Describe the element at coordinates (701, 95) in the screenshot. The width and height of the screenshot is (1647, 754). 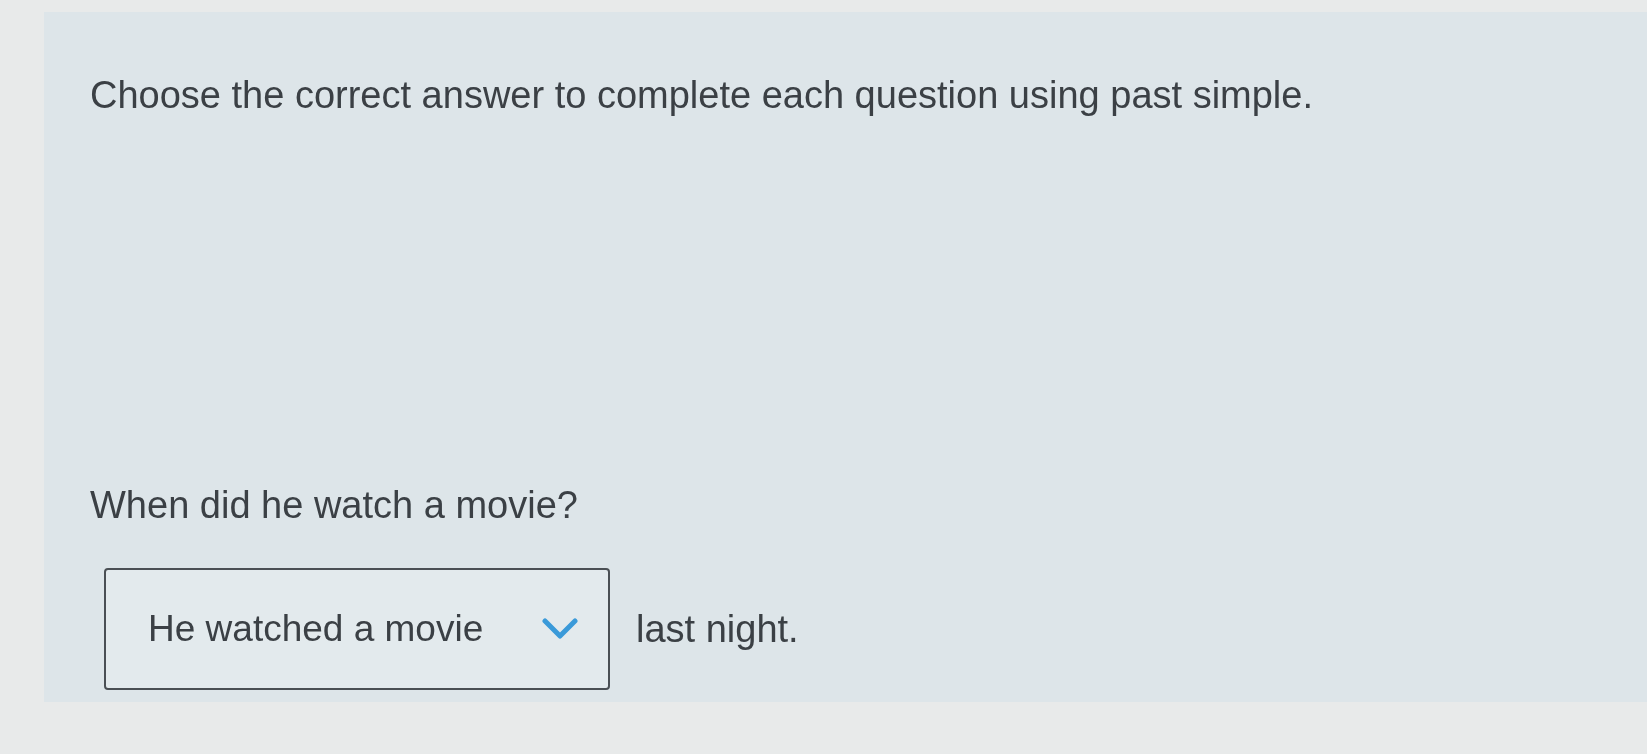
I see `instruction-text: Choose the correct answer to complete each question using past simple.` at that location.